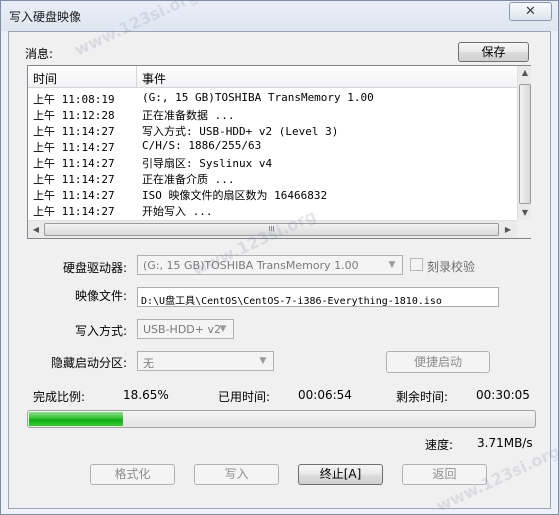  What do you see at coordinates (444, 474) in the screenshot?
I see `back-button-label: 返回` at bounding box center [444, 474].